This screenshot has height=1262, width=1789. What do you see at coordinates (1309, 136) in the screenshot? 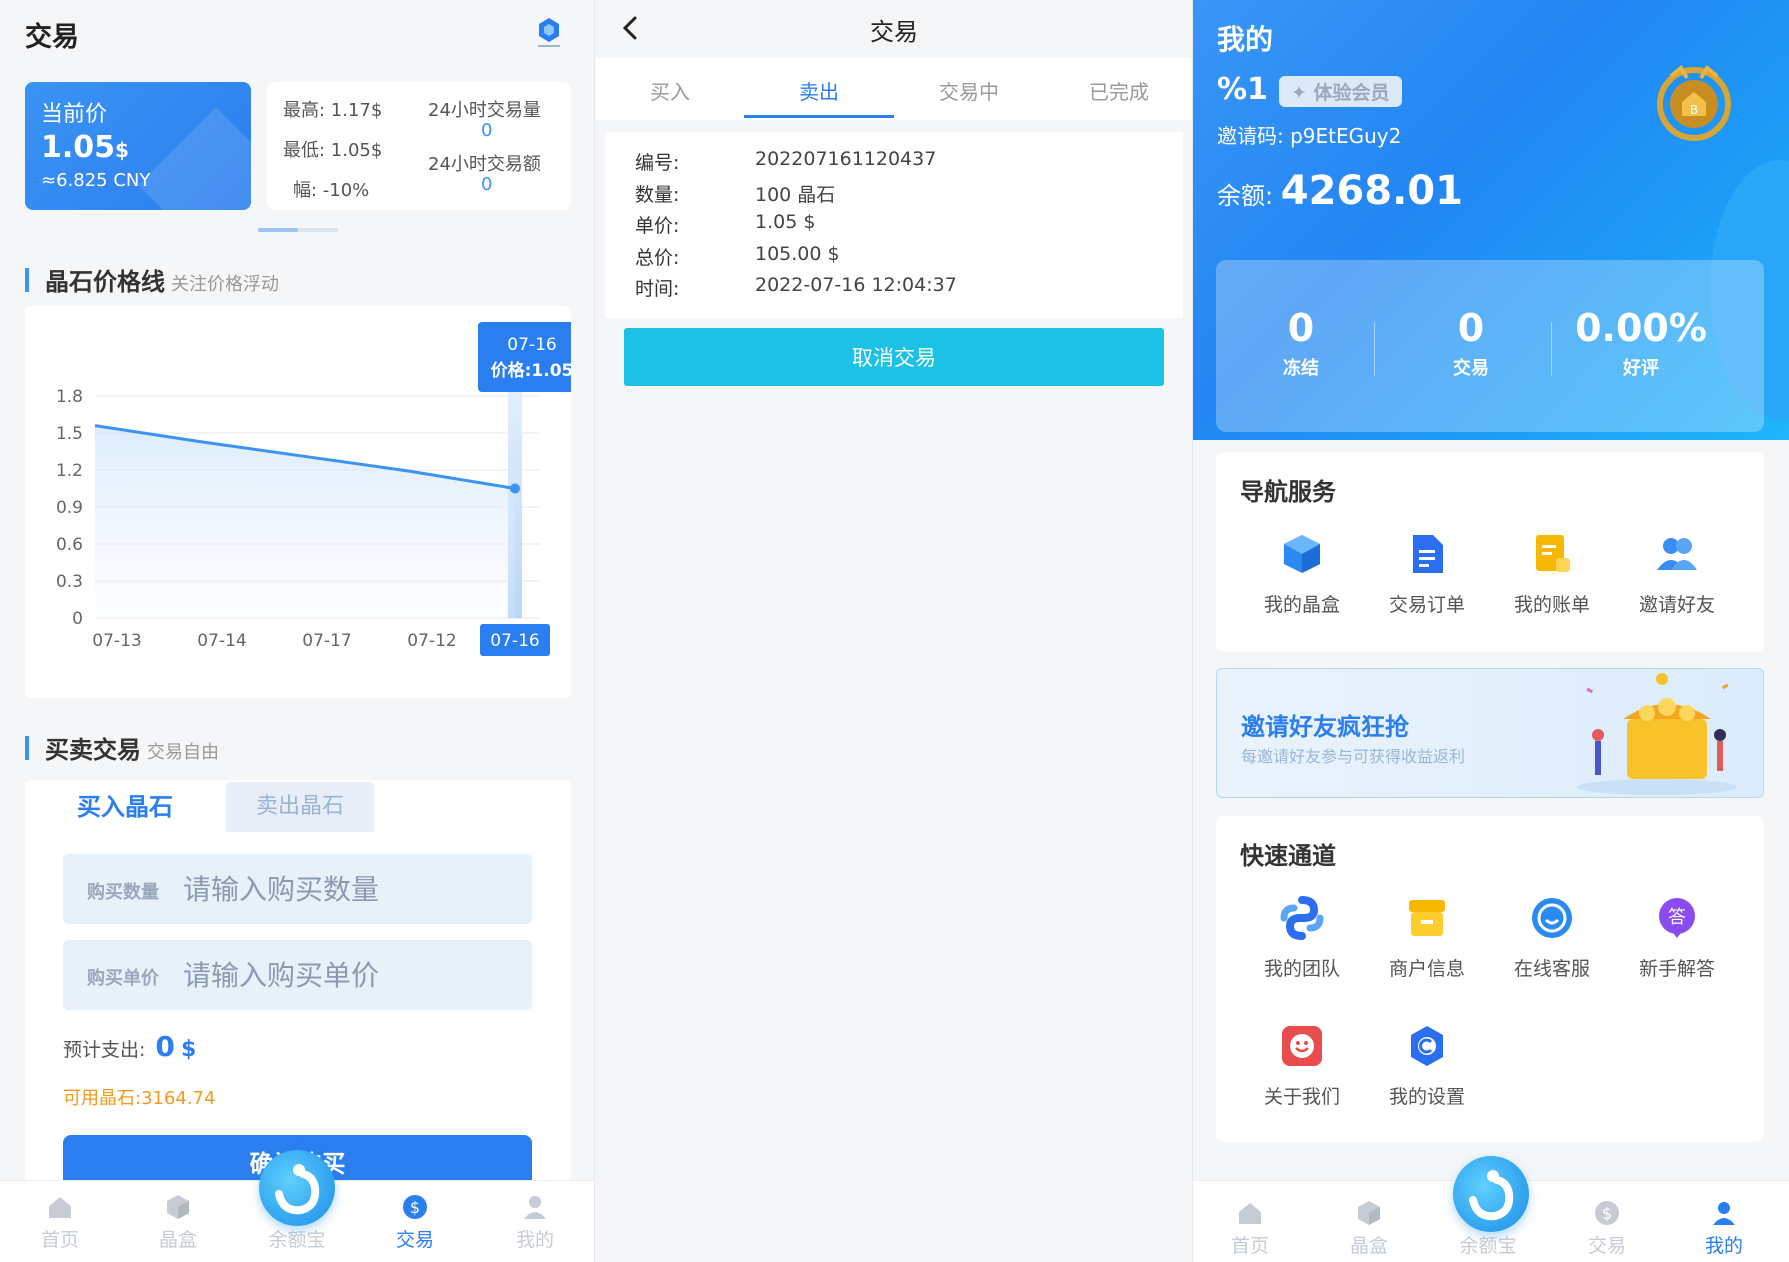
I see `invite-code: 邀请码: p9EtEGuy2` at bounding box center [1309, 136].